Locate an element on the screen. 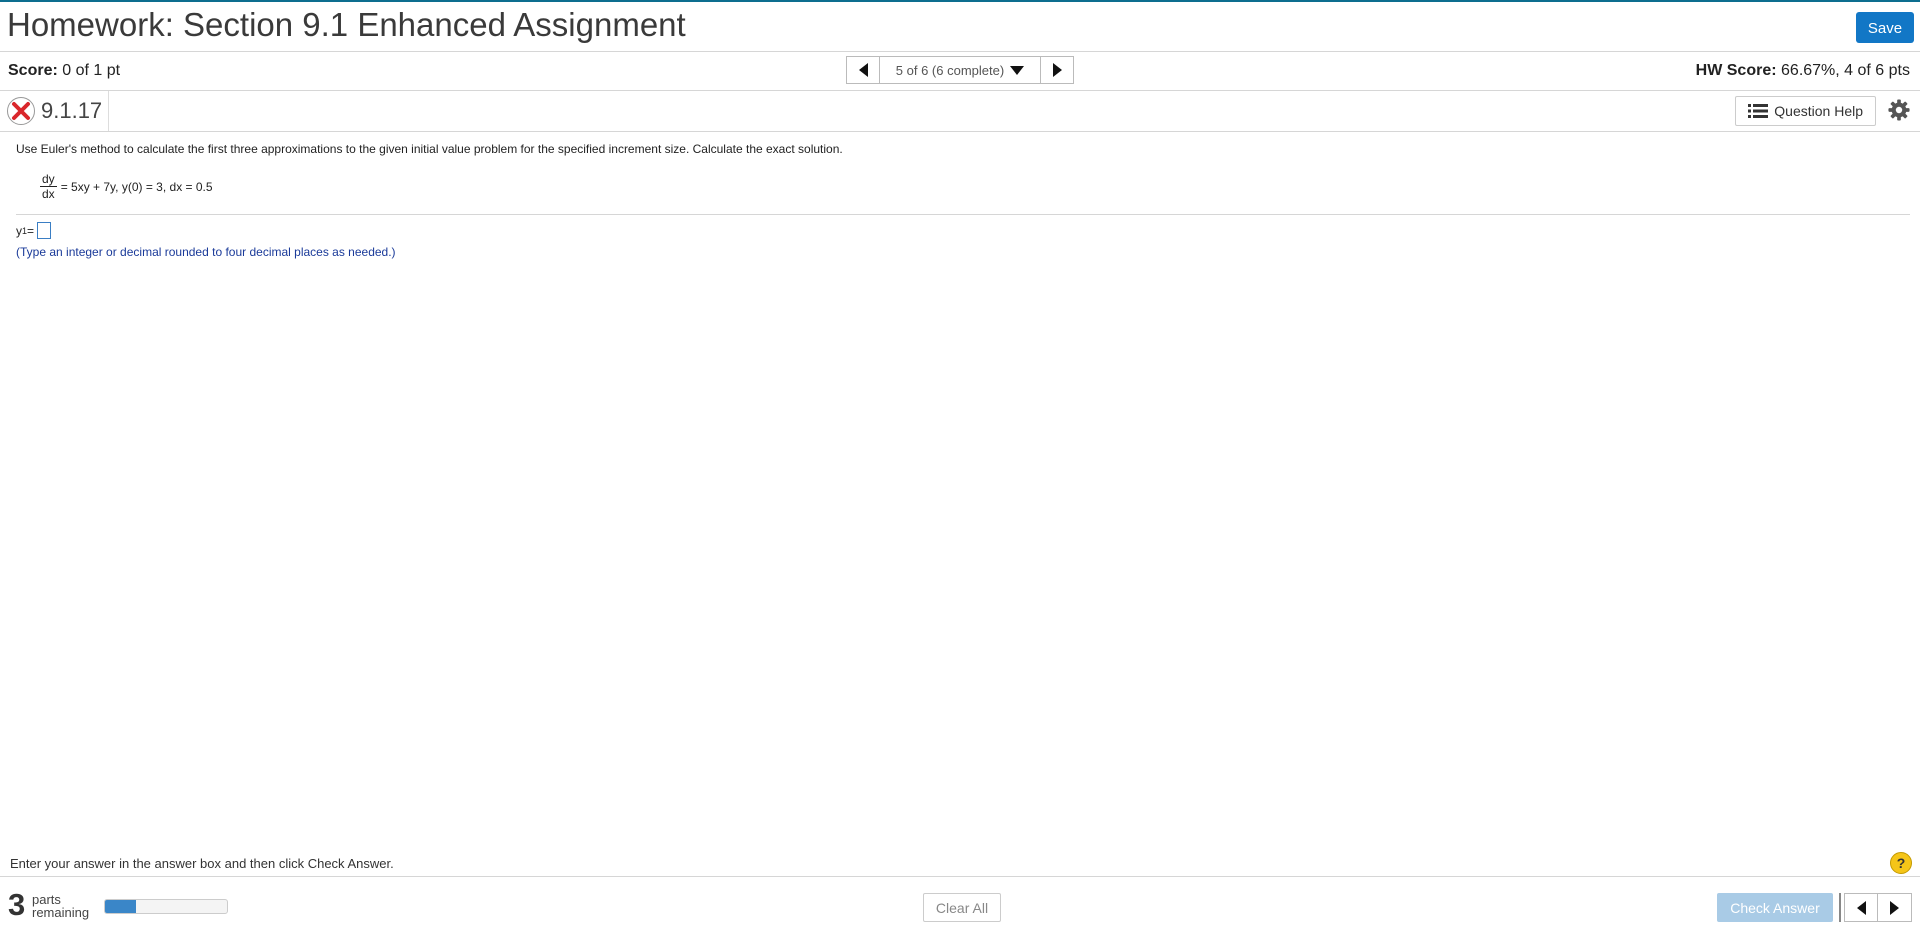 This screenshot has width=1920, height=935. parts-remaining-label: parts remaining is located at coordinates (60, 906).